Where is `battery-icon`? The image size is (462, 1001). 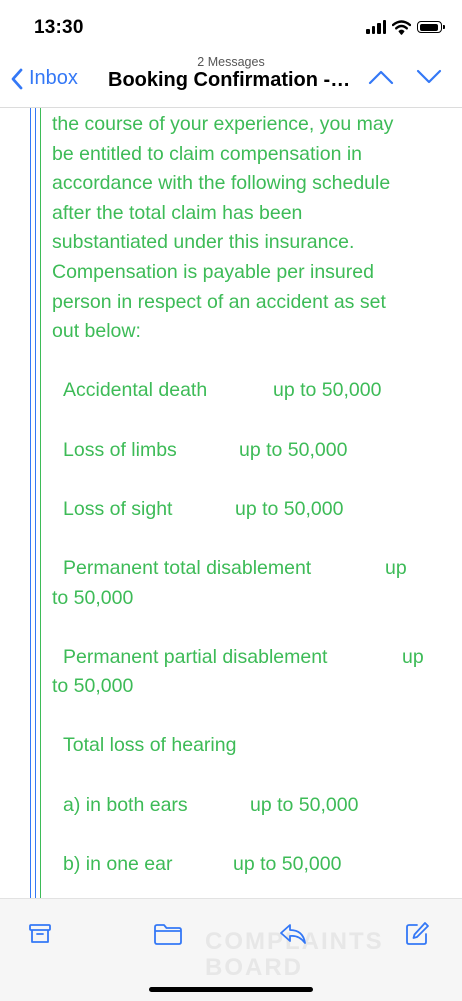
battery-icon is located at coordinates (431, 27).